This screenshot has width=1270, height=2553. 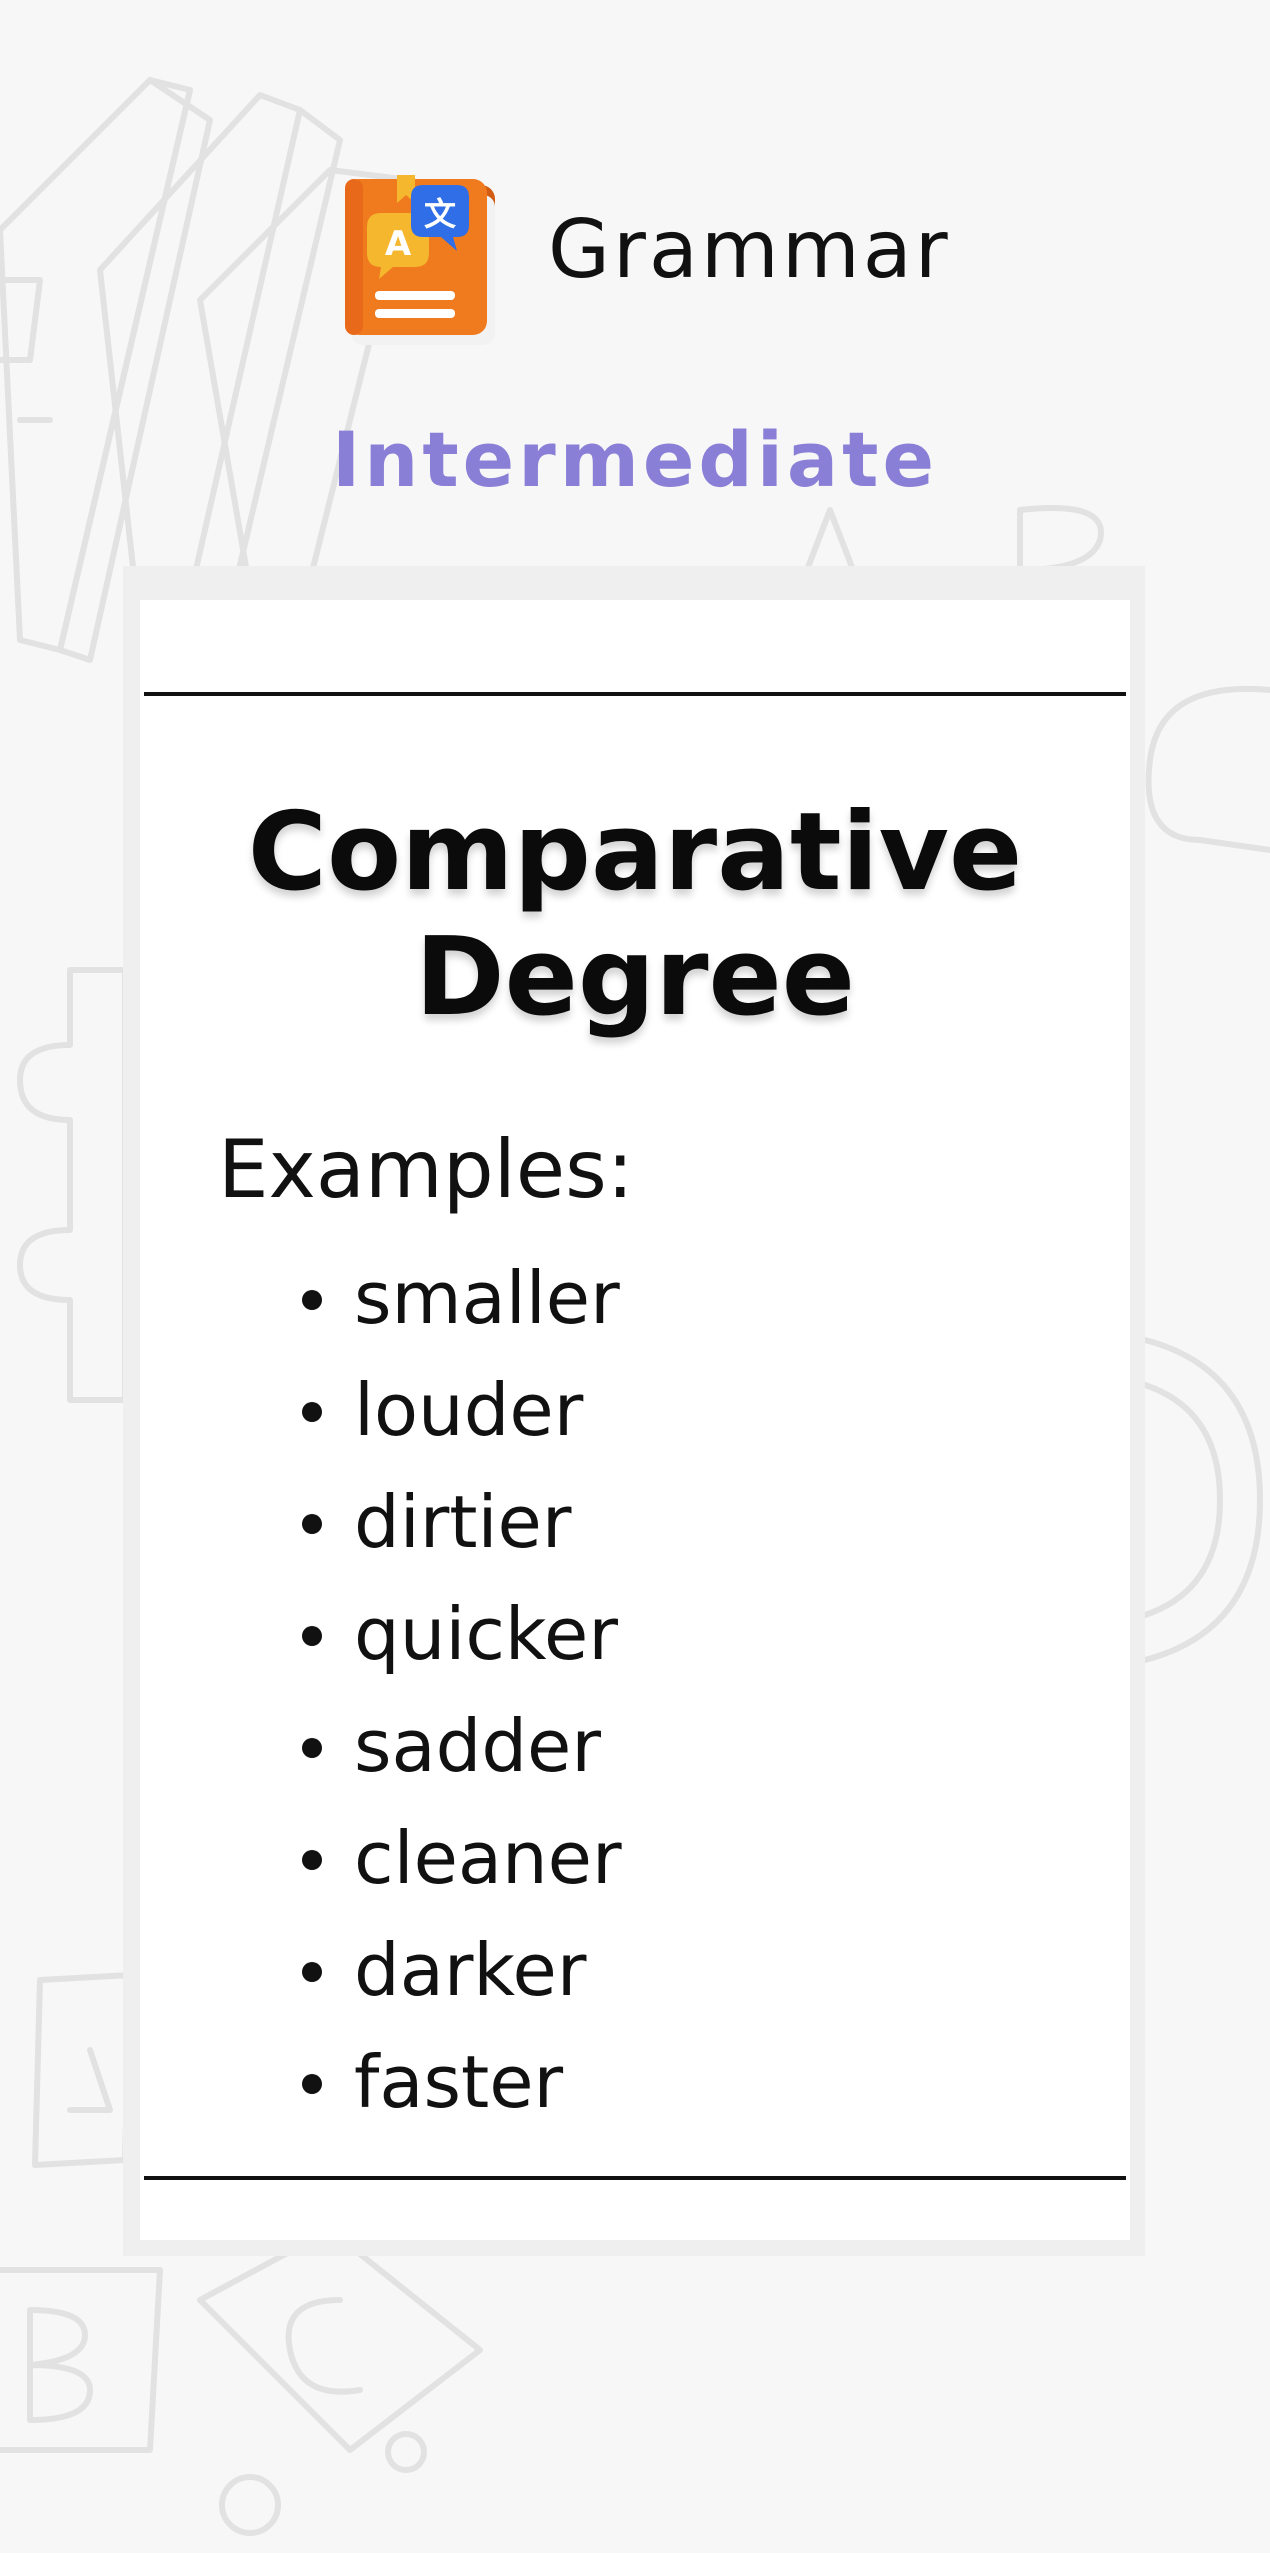 What do you see at coordinates (635, 459) in the screenshot?
I see `level-label: Intermediate` at bounding box center [635, 459].